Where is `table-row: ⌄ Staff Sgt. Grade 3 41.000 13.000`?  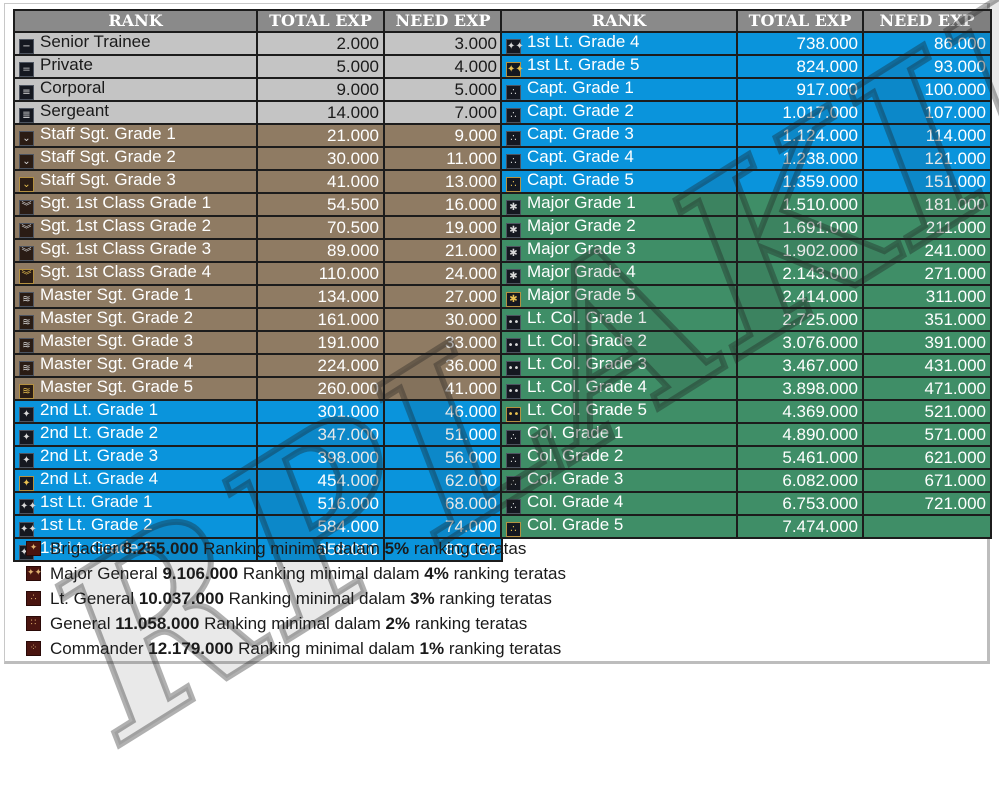 table-row: ⌄ Staff Sgt. Grade 3 41.000 13.000 is located at coordinates (258, 181).